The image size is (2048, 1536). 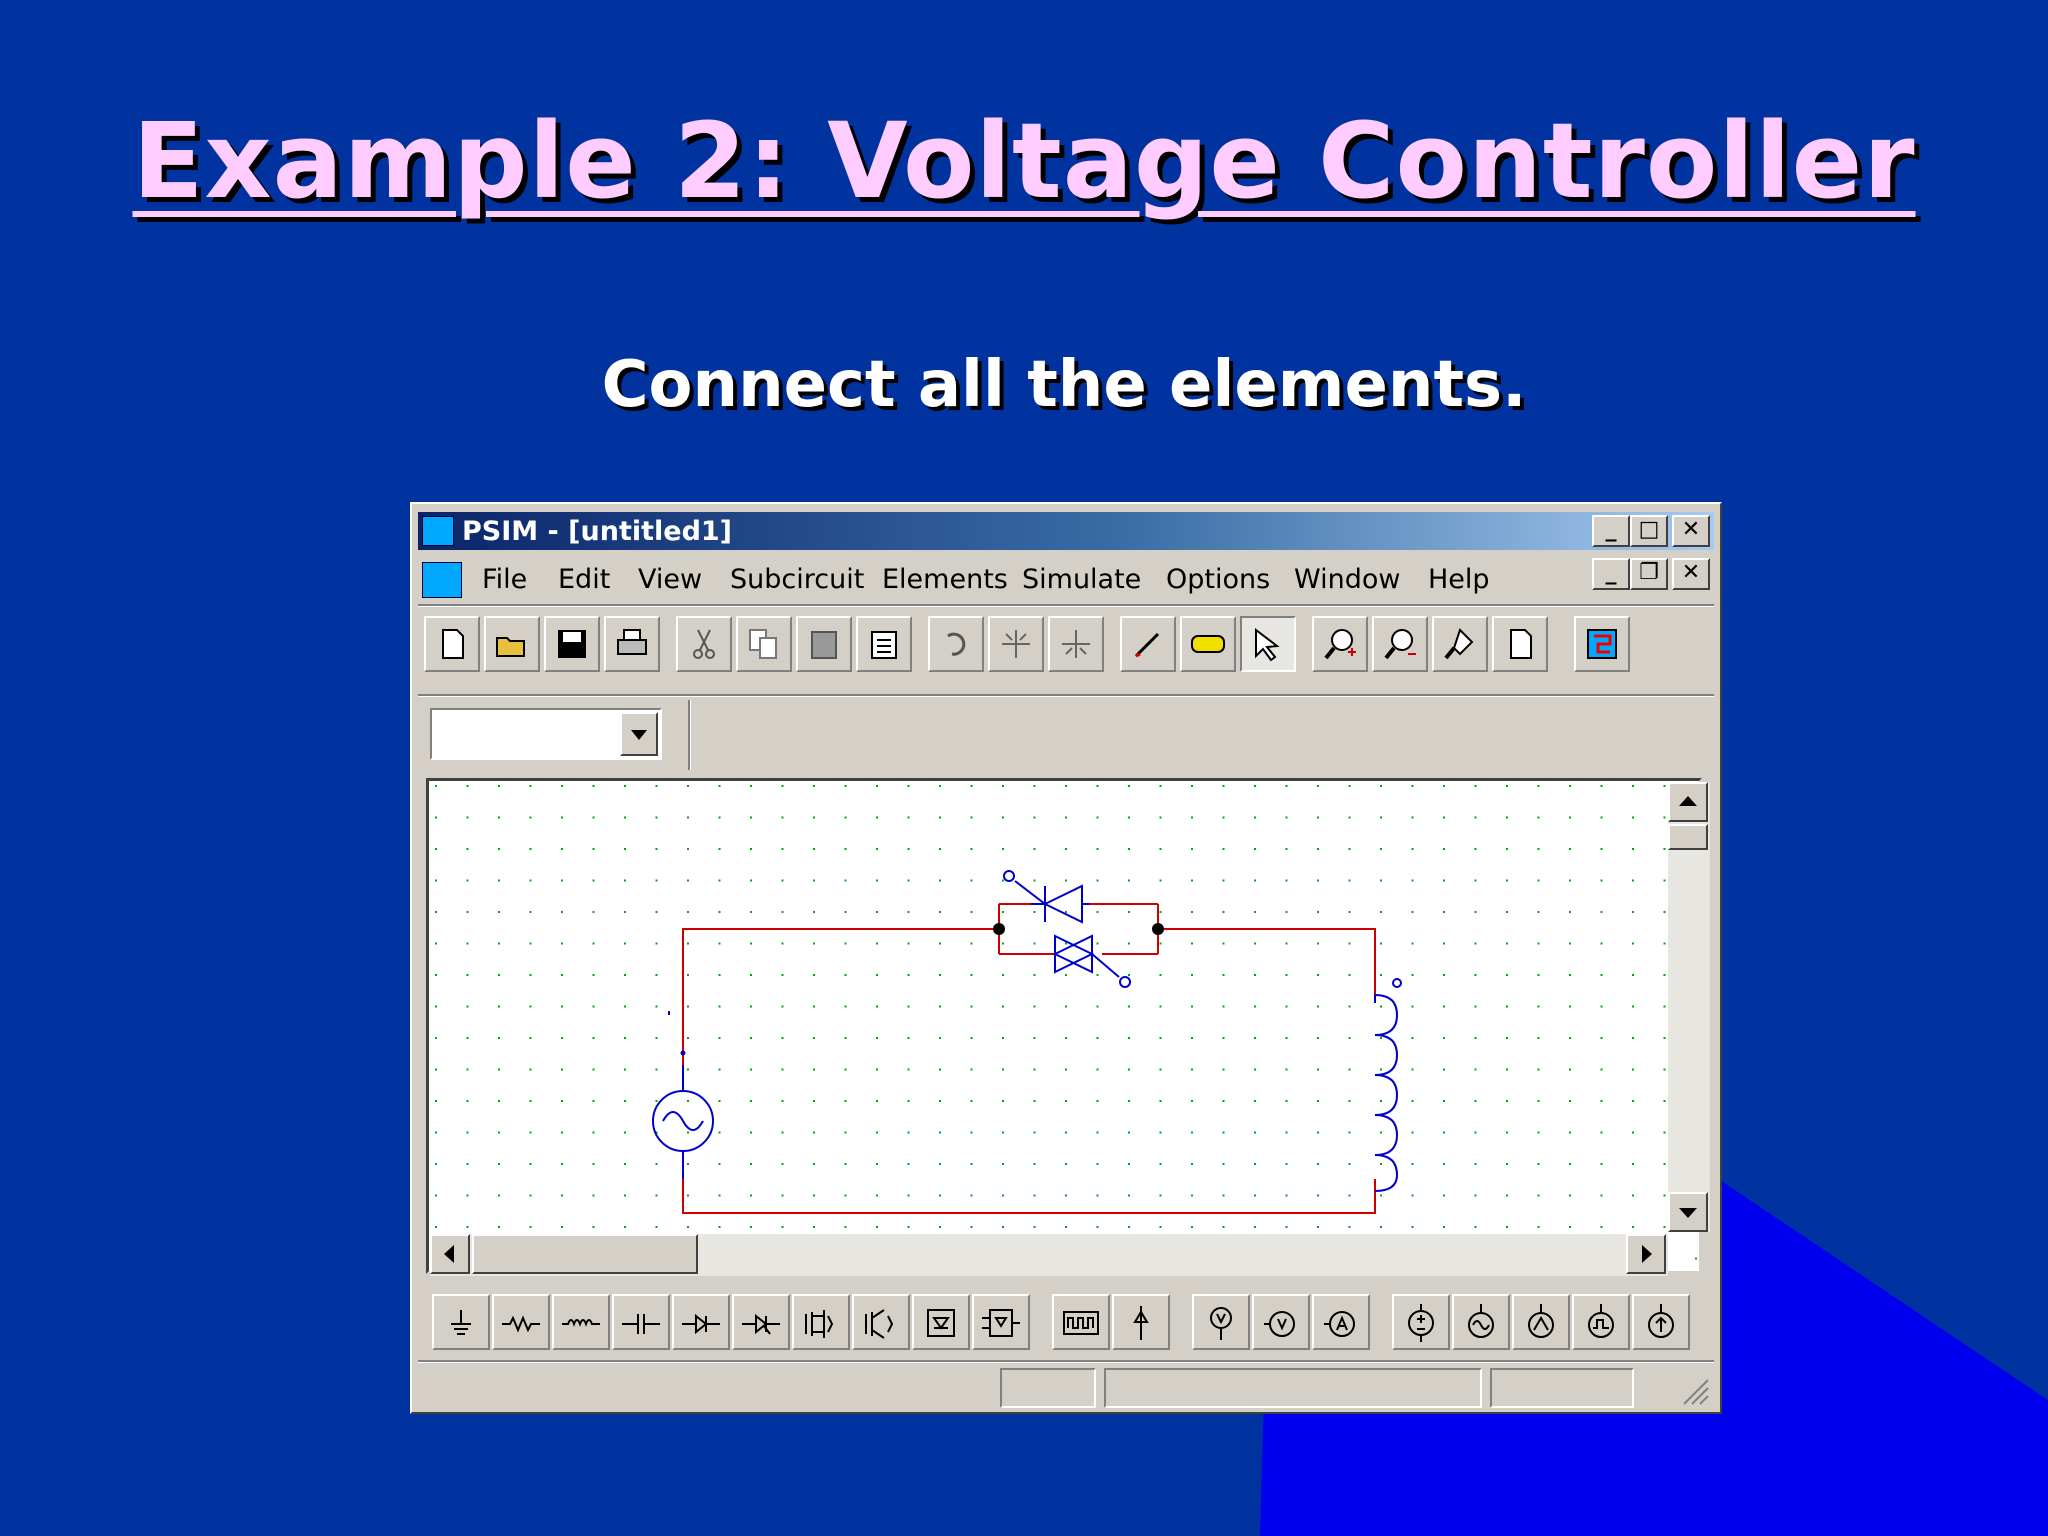 I want to click on zoom-out-icon, so click(x=1400, y=644).